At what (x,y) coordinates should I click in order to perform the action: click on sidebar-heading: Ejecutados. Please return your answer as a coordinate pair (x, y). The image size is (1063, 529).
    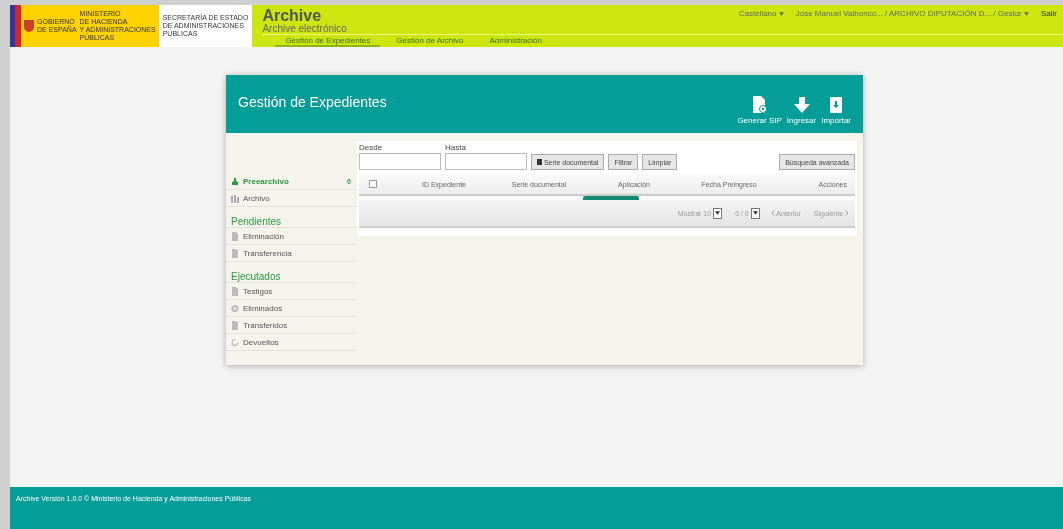
    Looking at the image, I should click on (291, 272).